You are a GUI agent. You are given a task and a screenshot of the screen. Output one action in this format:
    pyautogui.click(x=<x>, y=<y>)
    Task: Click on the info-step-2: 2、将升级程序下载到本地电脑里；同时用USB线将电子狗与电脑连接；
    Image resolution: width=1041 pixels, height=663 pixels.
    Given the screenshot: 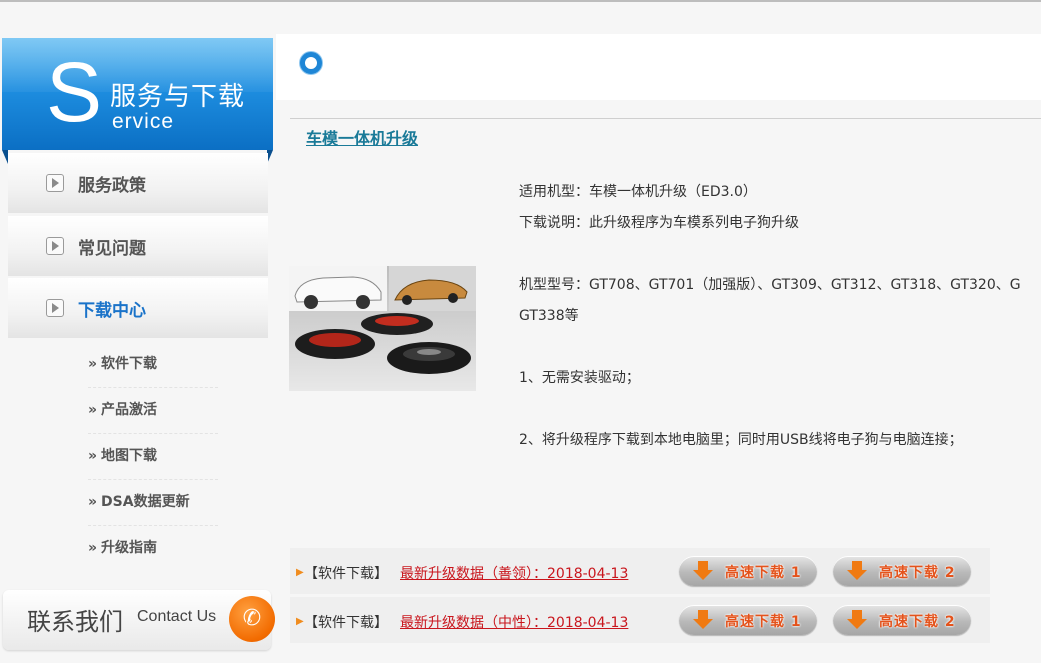 What is the action you would take?
    pyautogui.click(x=741, y=440)
    